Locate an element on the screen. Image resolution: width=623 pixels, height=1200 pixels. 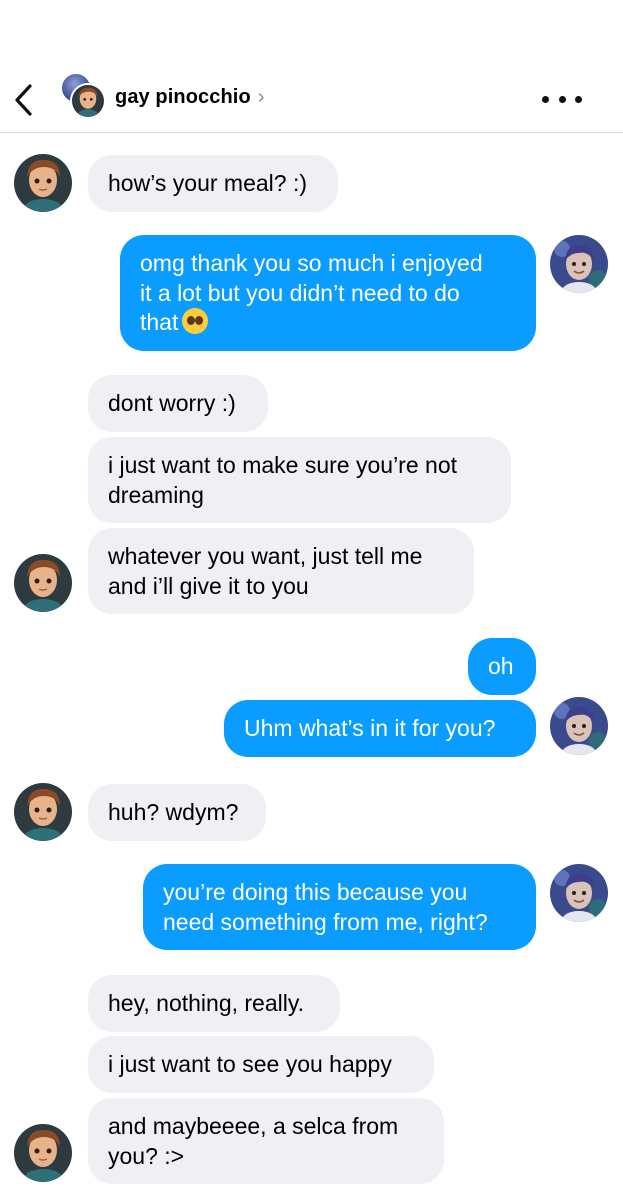
message-text: you’re doing this because you is located at coordinates (315, 892).